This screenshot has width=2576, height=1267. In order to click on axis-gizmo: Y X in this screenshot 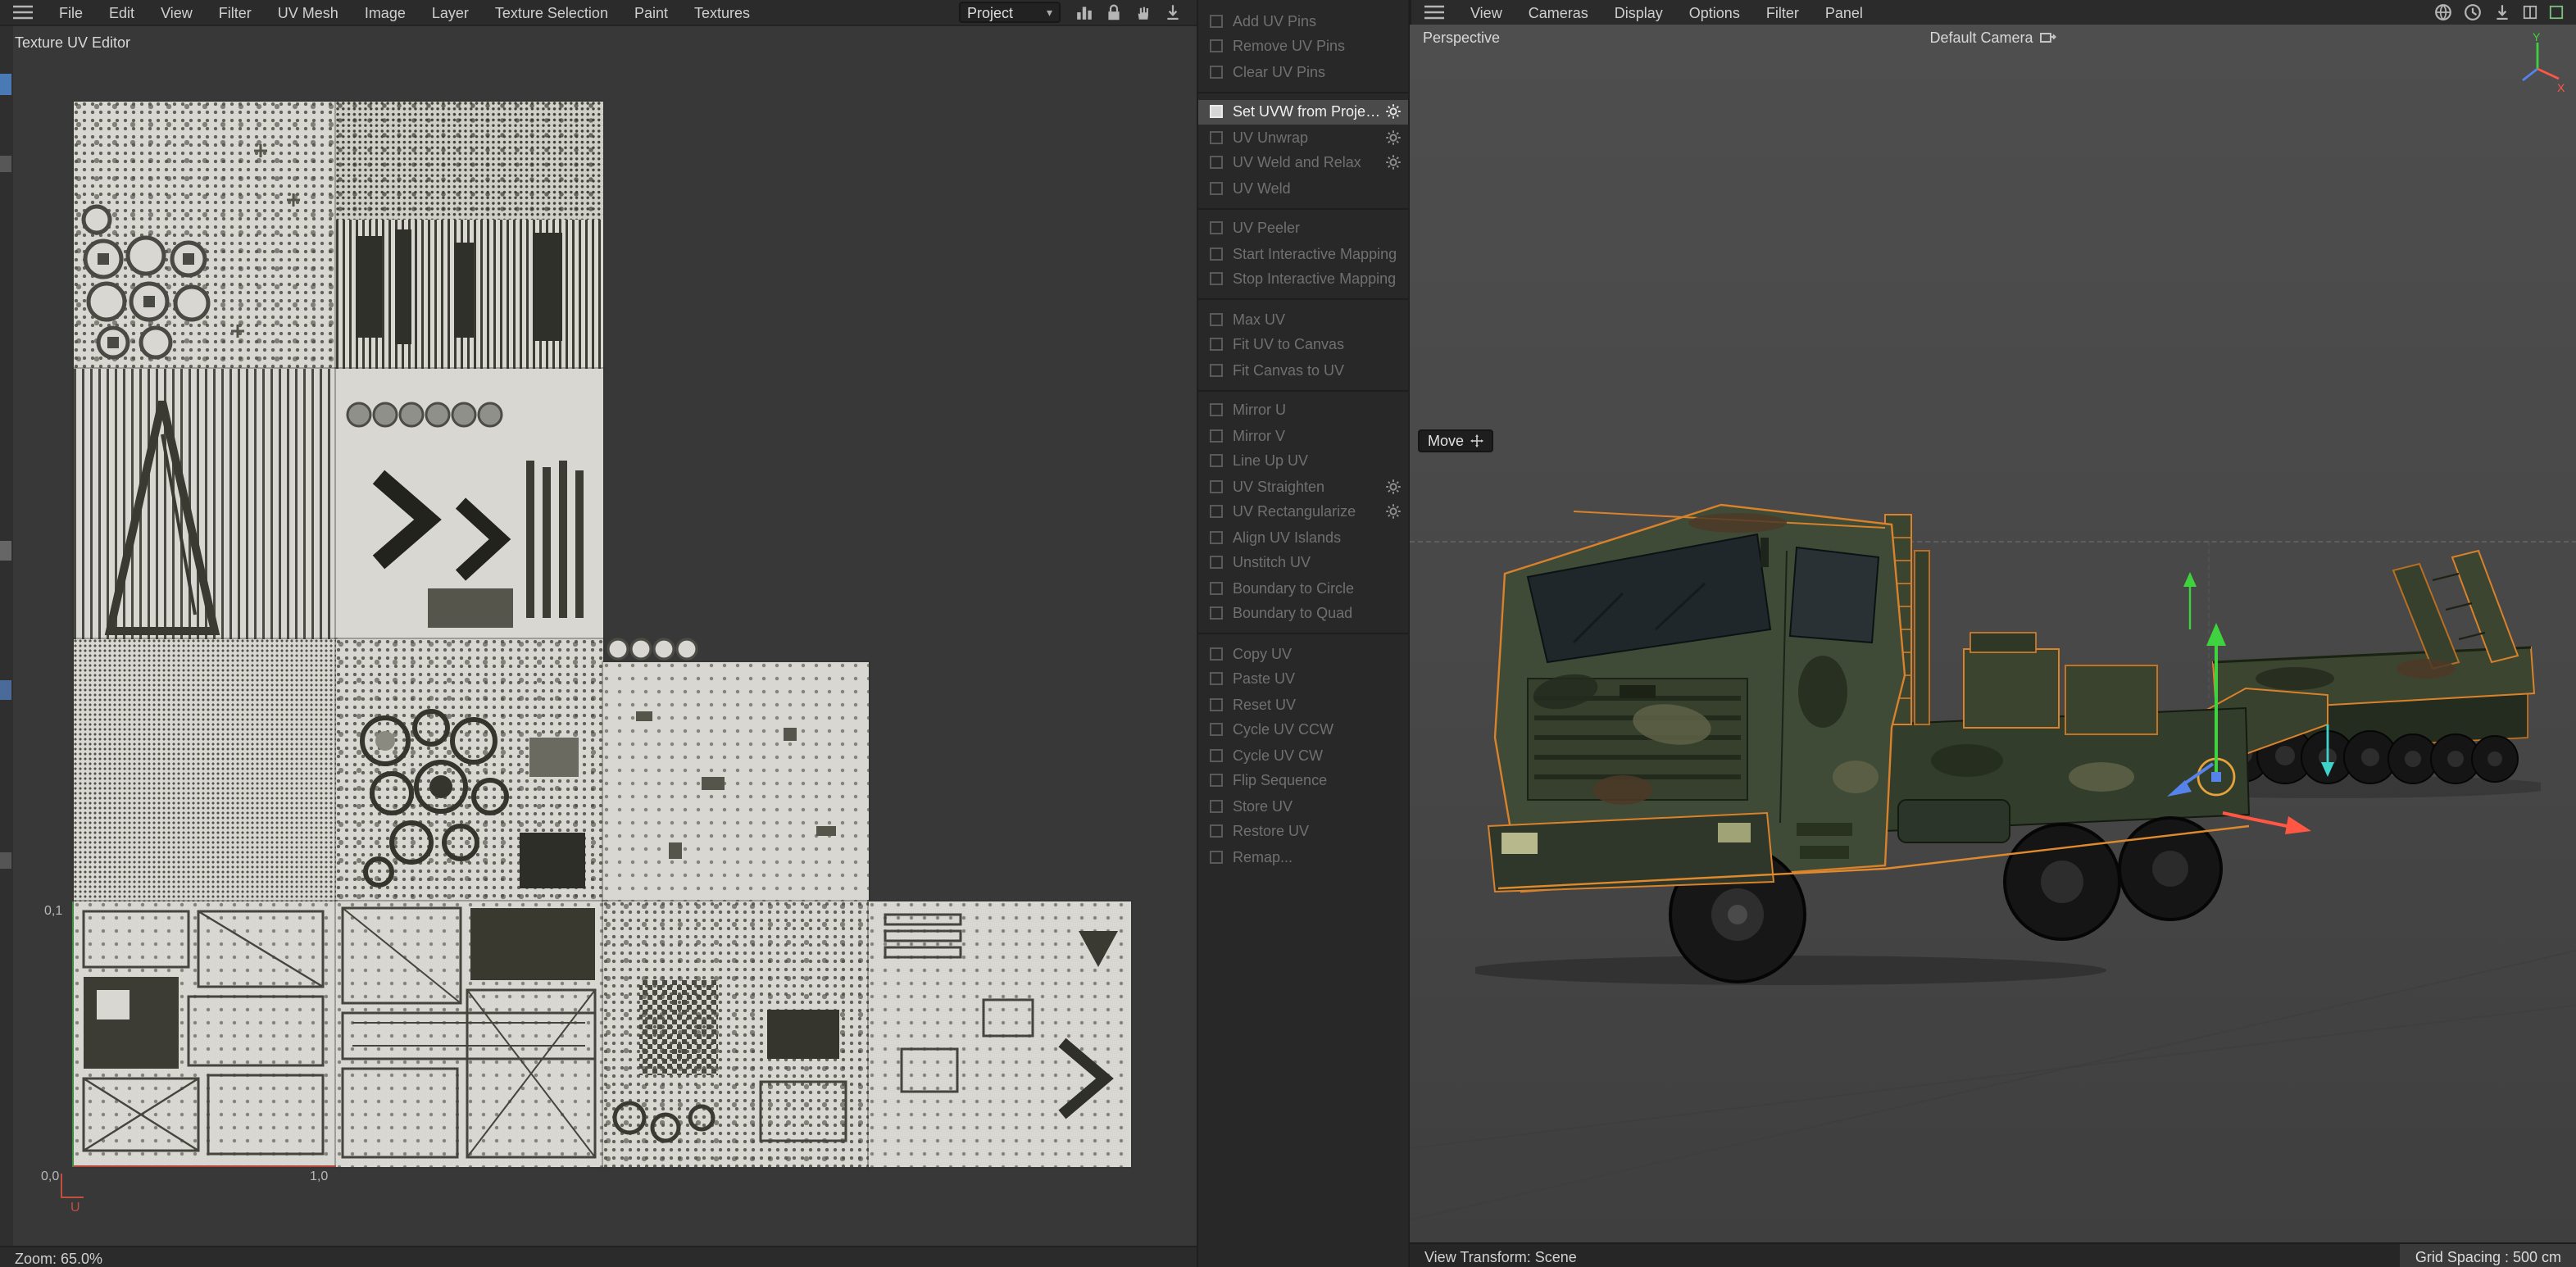, I will do `click(2540, 61)`.